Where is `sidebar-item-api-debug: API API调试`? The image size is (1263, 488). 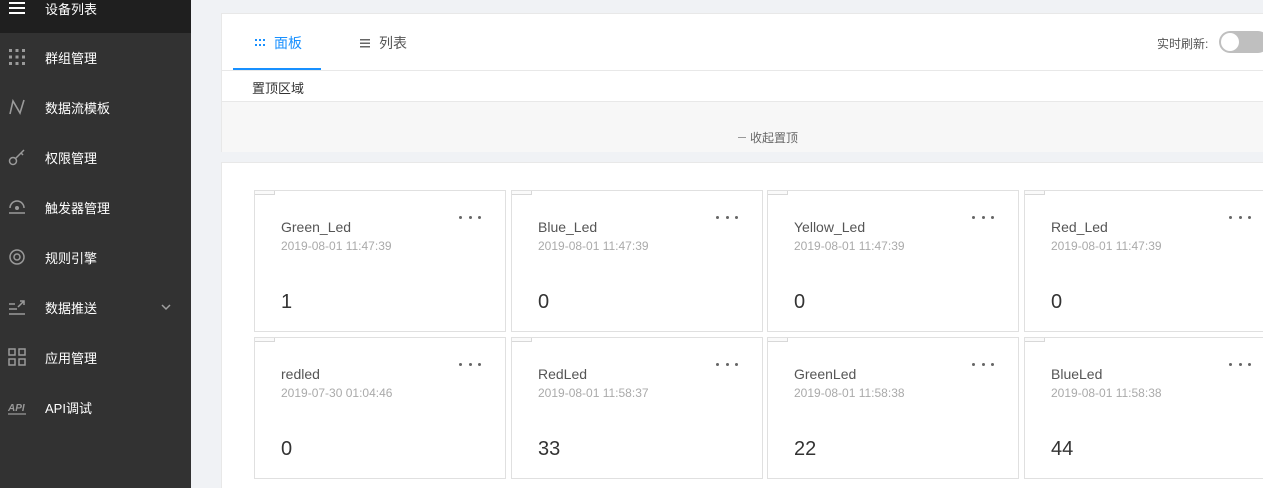
sidebar-item-api-debug: API API调试 is located at coordinates (95, 407).